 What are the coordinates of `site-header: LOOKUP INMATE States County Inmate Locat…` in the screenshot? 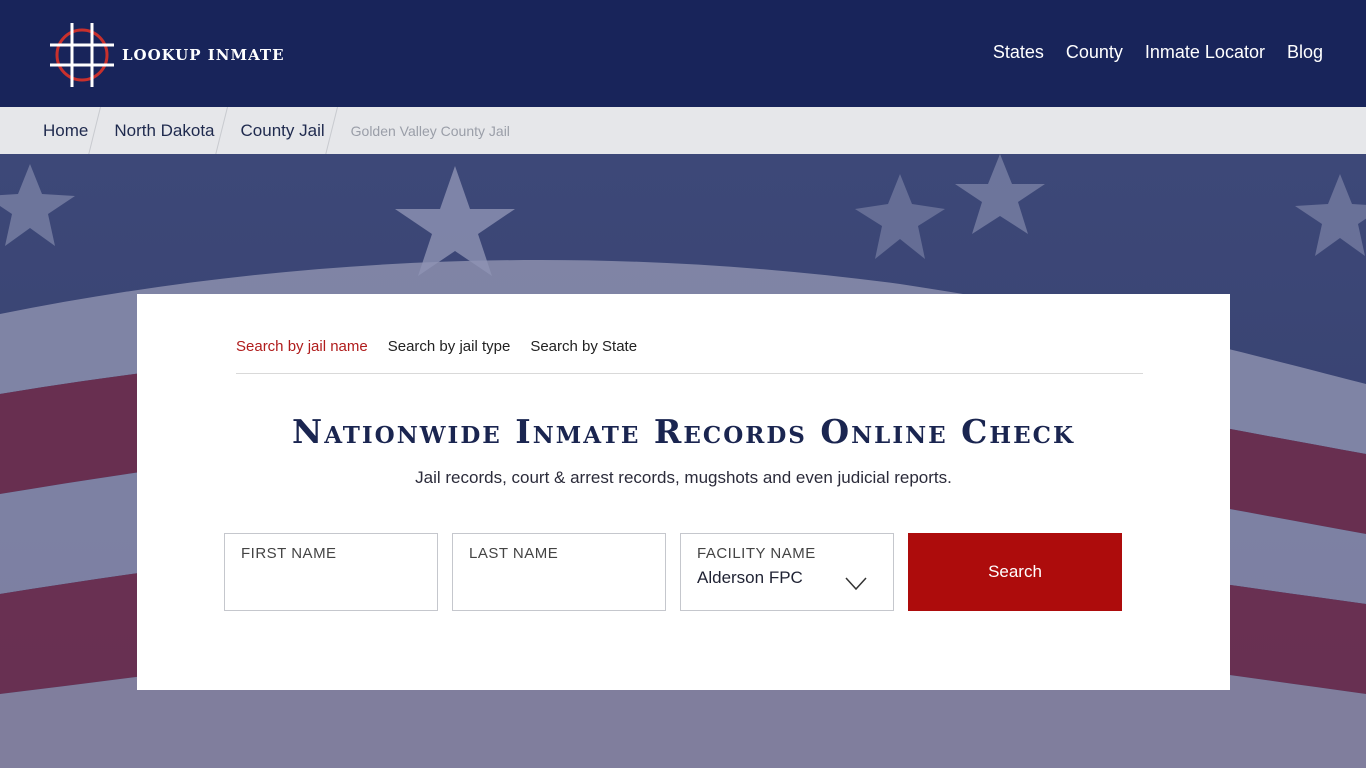 It's located at (683, 53).